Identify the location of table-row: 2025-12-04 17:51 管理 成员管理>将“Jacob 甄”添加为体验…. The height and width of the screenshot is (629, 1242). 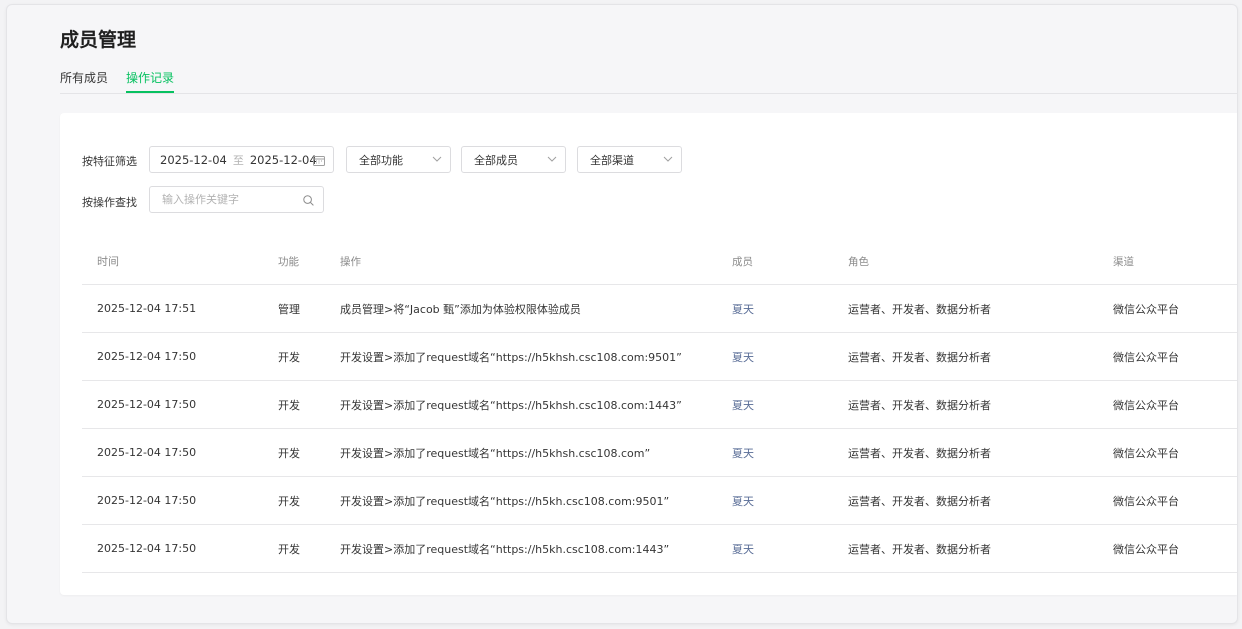
(659, 309).